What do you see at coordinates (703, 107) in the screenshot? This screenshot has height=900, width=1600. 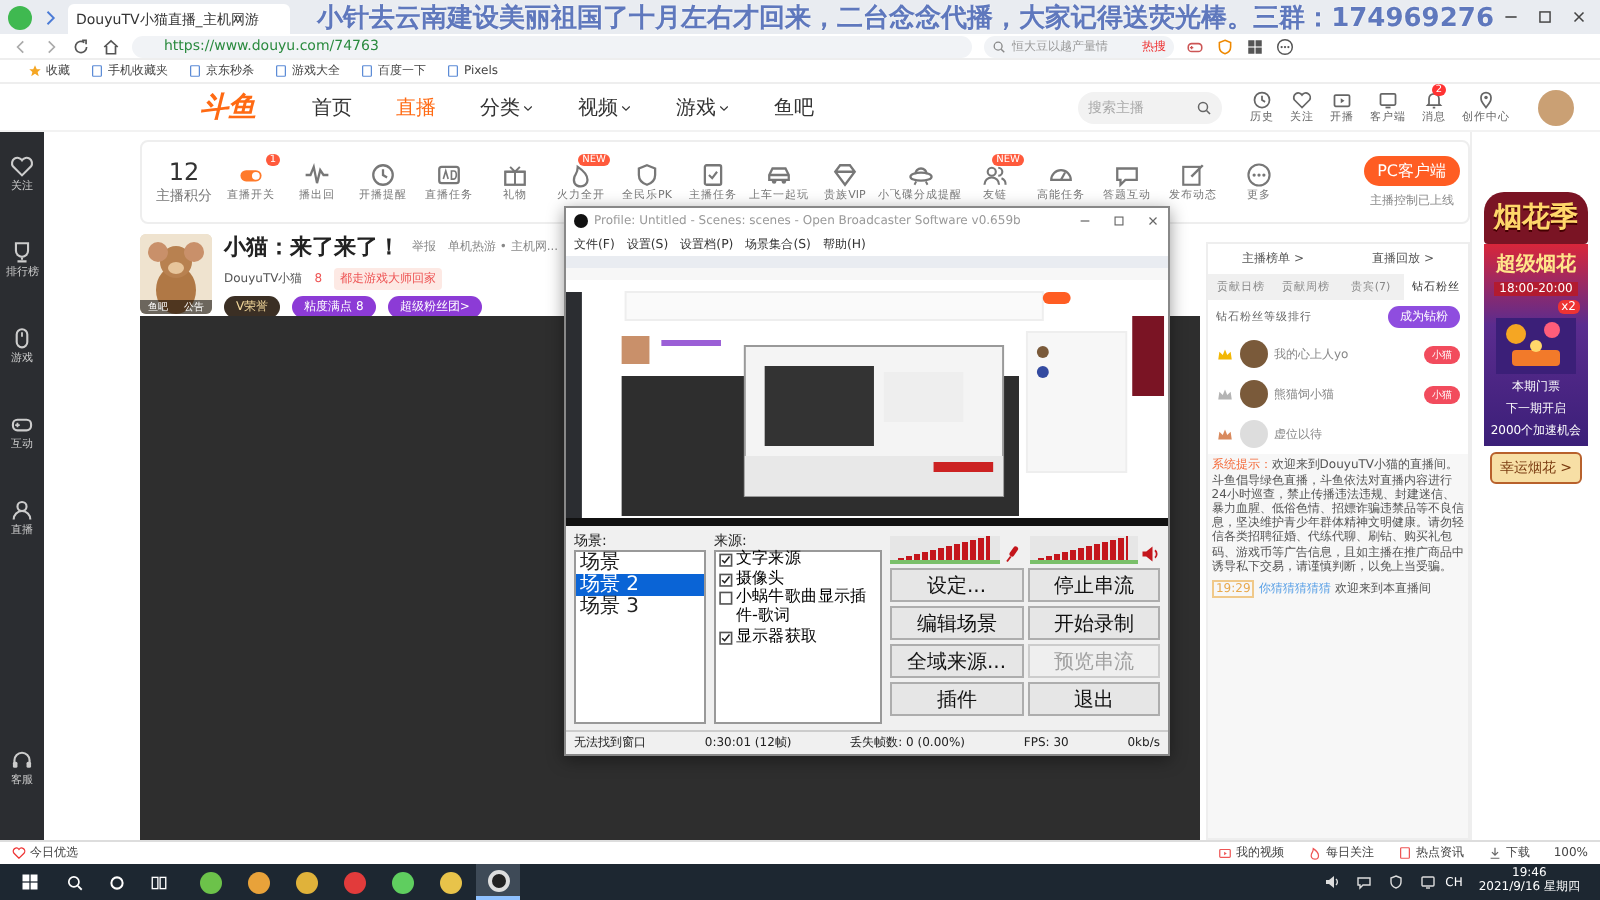 I see `nav-link: 游戏` at bounding box center [703, 107].